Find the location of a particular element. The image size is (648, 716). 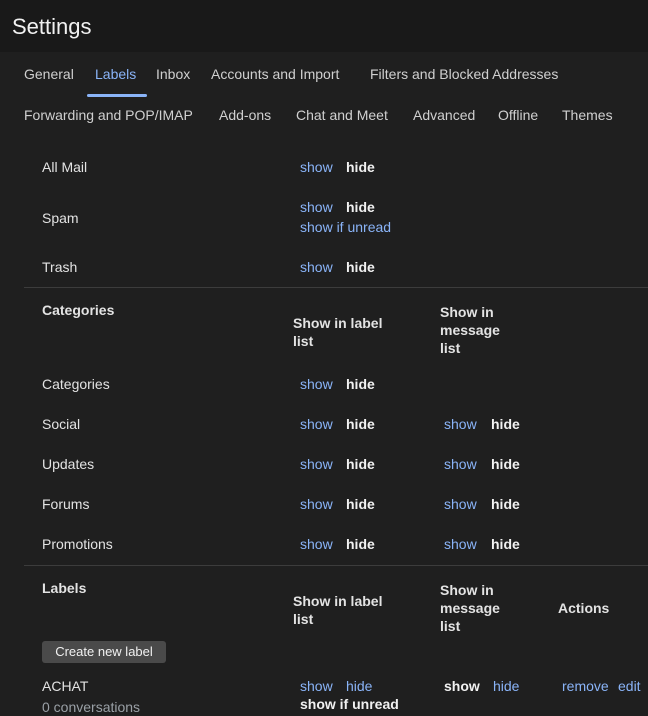

tab-chat-and-meet: Chat and Meet is located at coordinates (342, 115).